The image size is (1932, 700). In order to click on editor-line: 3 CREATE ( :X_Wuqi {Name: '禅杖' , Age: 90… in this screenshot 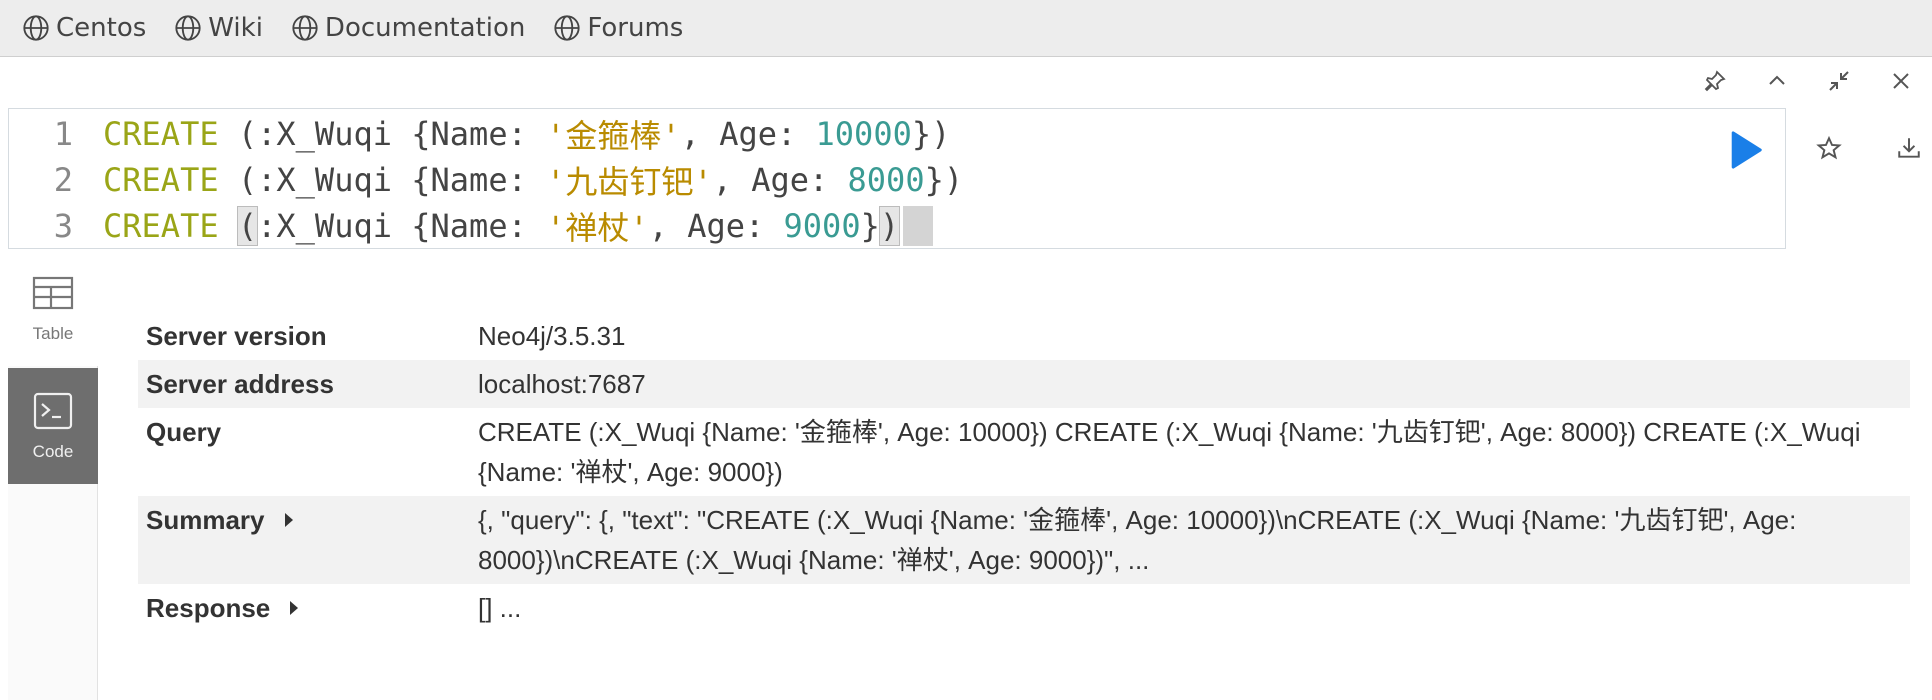, I will do `click(471, 226)`.